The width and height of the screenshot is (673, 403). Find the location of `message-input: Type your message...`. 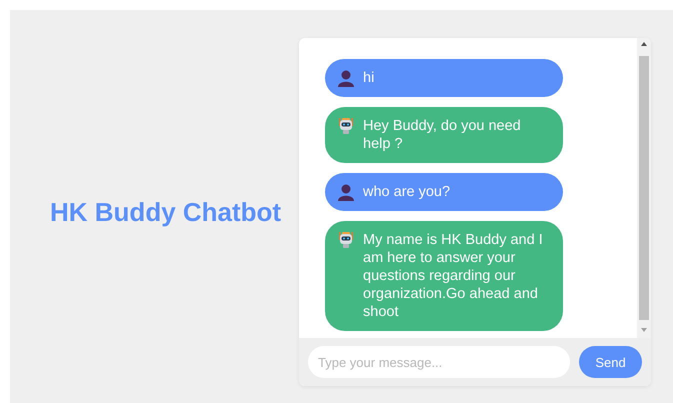

message-input: Type your message... is located at coordinates (439, 362).